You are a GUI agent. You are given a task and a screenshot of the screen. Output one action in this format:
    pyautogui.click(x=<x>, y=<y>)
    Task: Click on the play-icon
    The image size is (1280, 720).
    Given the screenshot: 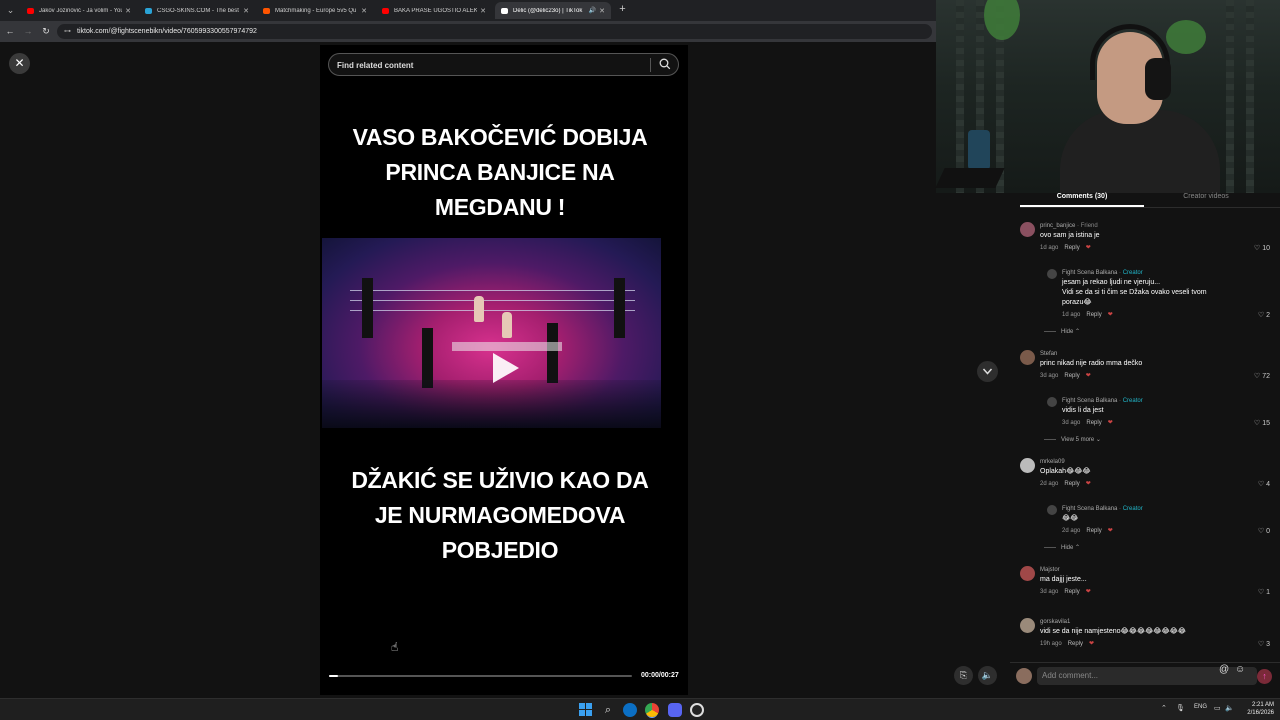 What is the action you would take?
    pyautogui.click(x=506, y=368)
    